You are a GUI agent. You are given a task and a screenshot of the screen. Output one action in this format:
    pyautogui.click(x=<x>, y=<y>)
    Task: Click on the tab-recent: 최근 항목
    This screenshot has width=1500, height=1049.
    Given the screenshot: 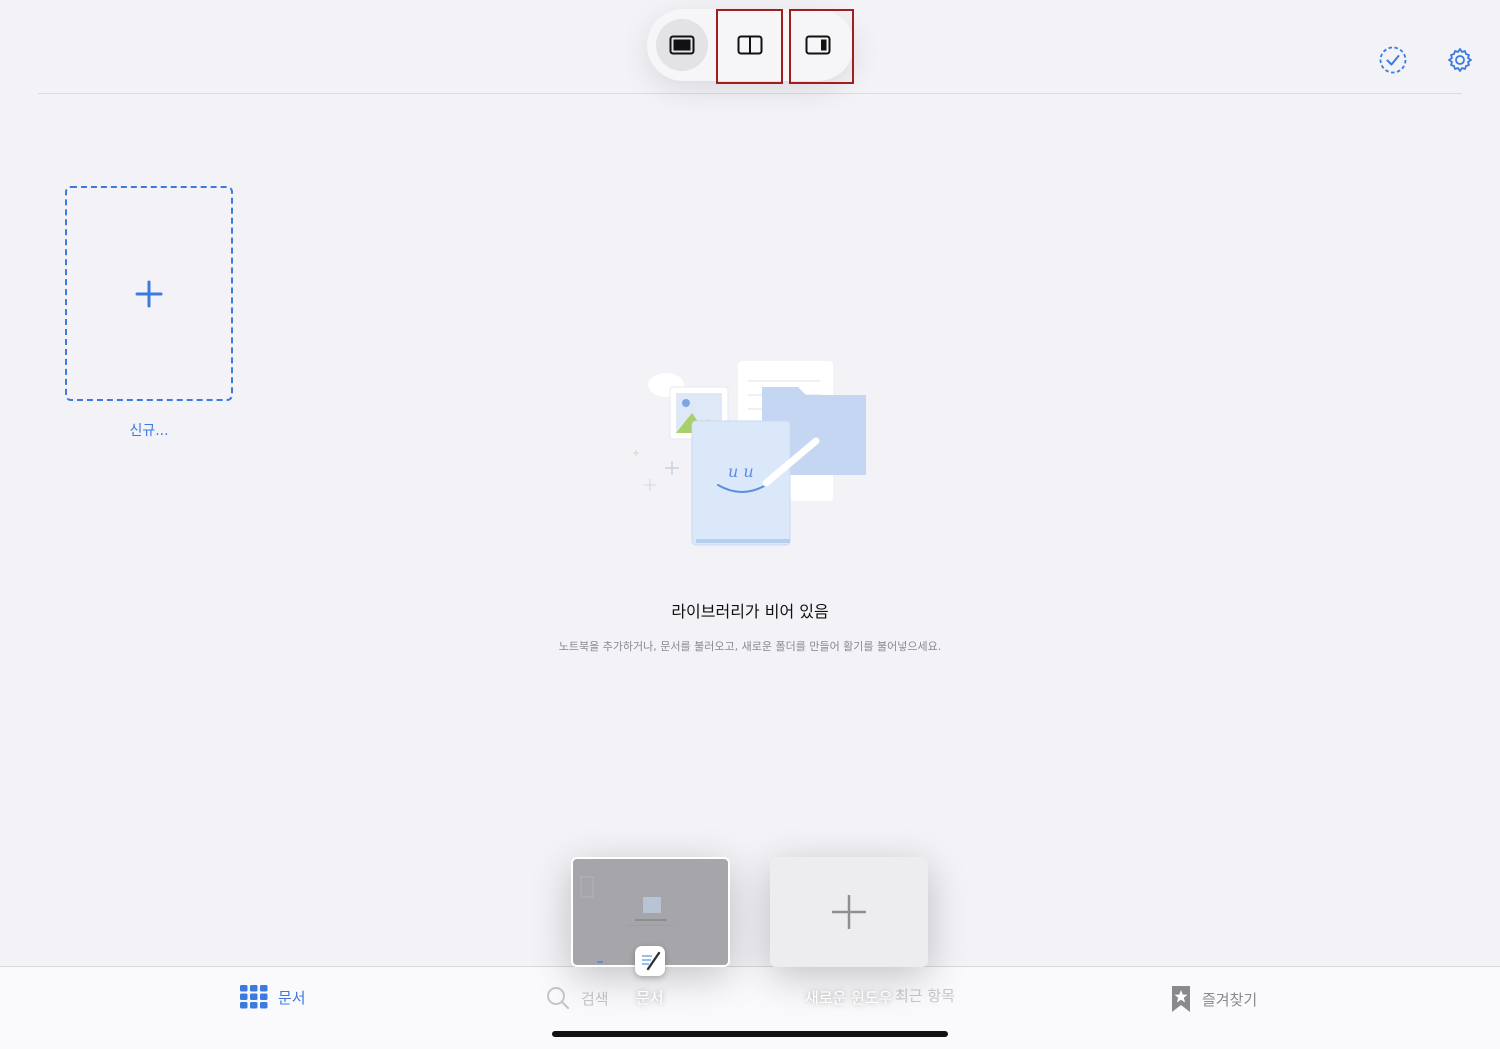 What is the action you would take?
    pyautogui.click(x=925, y=995)
    